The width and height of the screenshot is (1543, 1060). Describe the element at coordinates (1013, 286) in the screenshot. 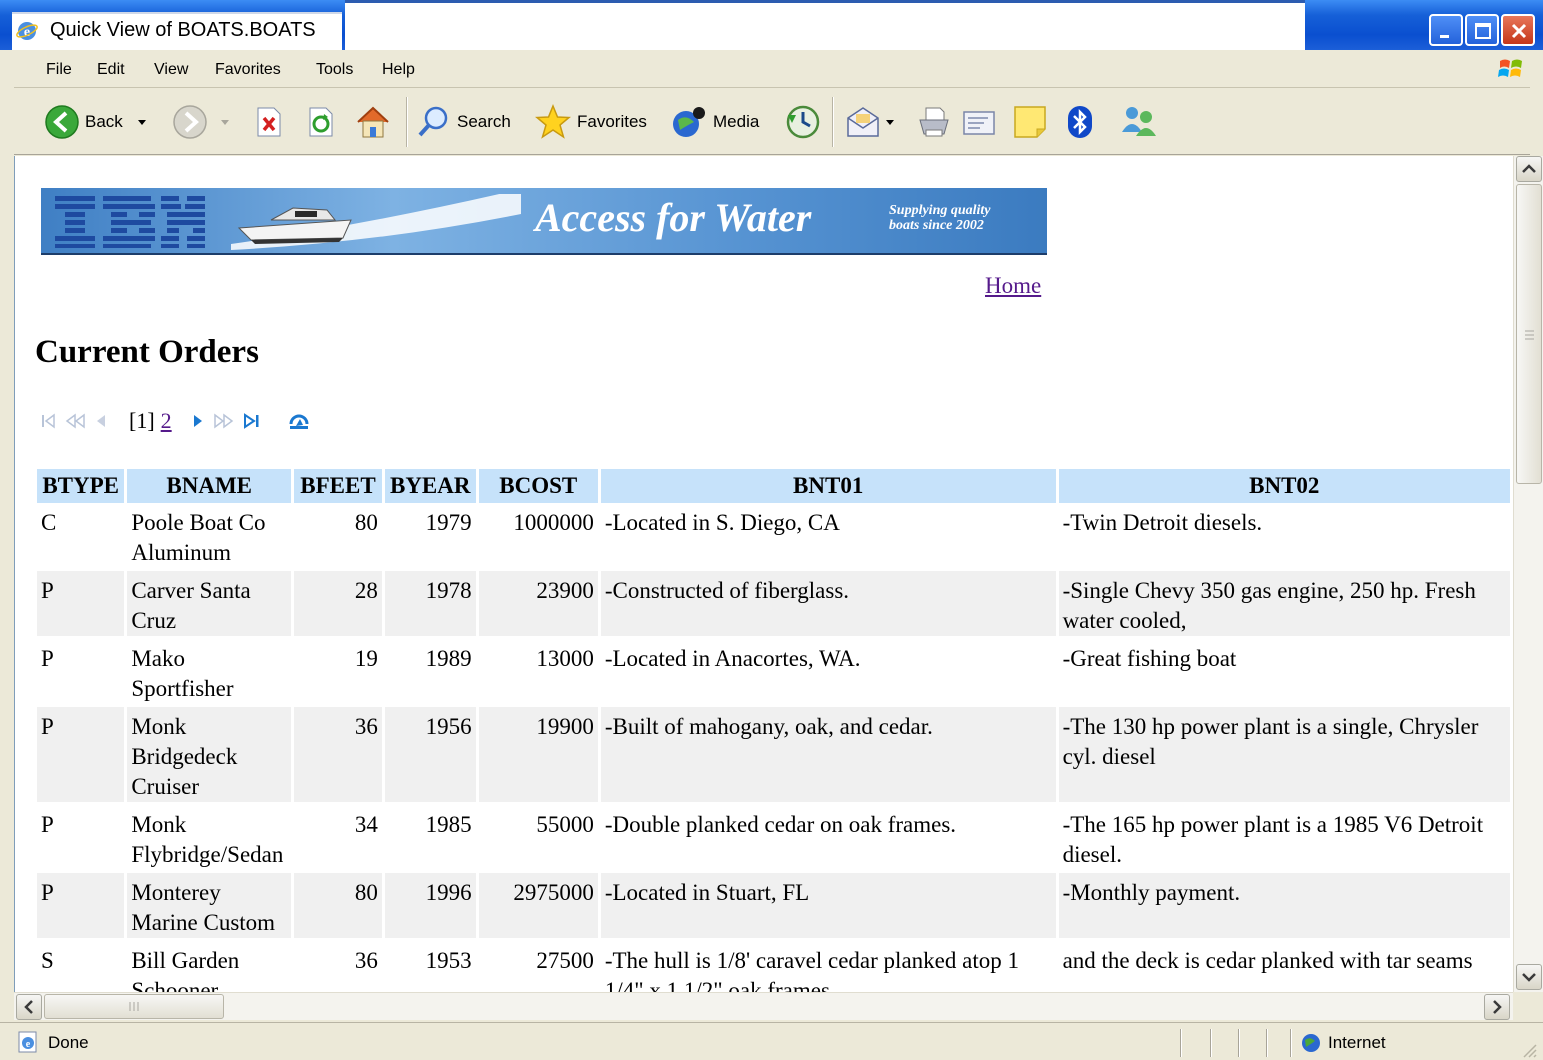

I see `home-link: Home` at that location.